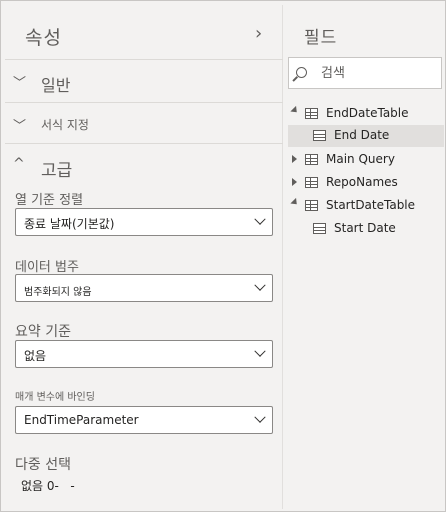  Describe the element at coordinates (144, 222) in the screenshot. I see `sort-by-column-dropdown: 종료 날짜(기본값)` at that location.